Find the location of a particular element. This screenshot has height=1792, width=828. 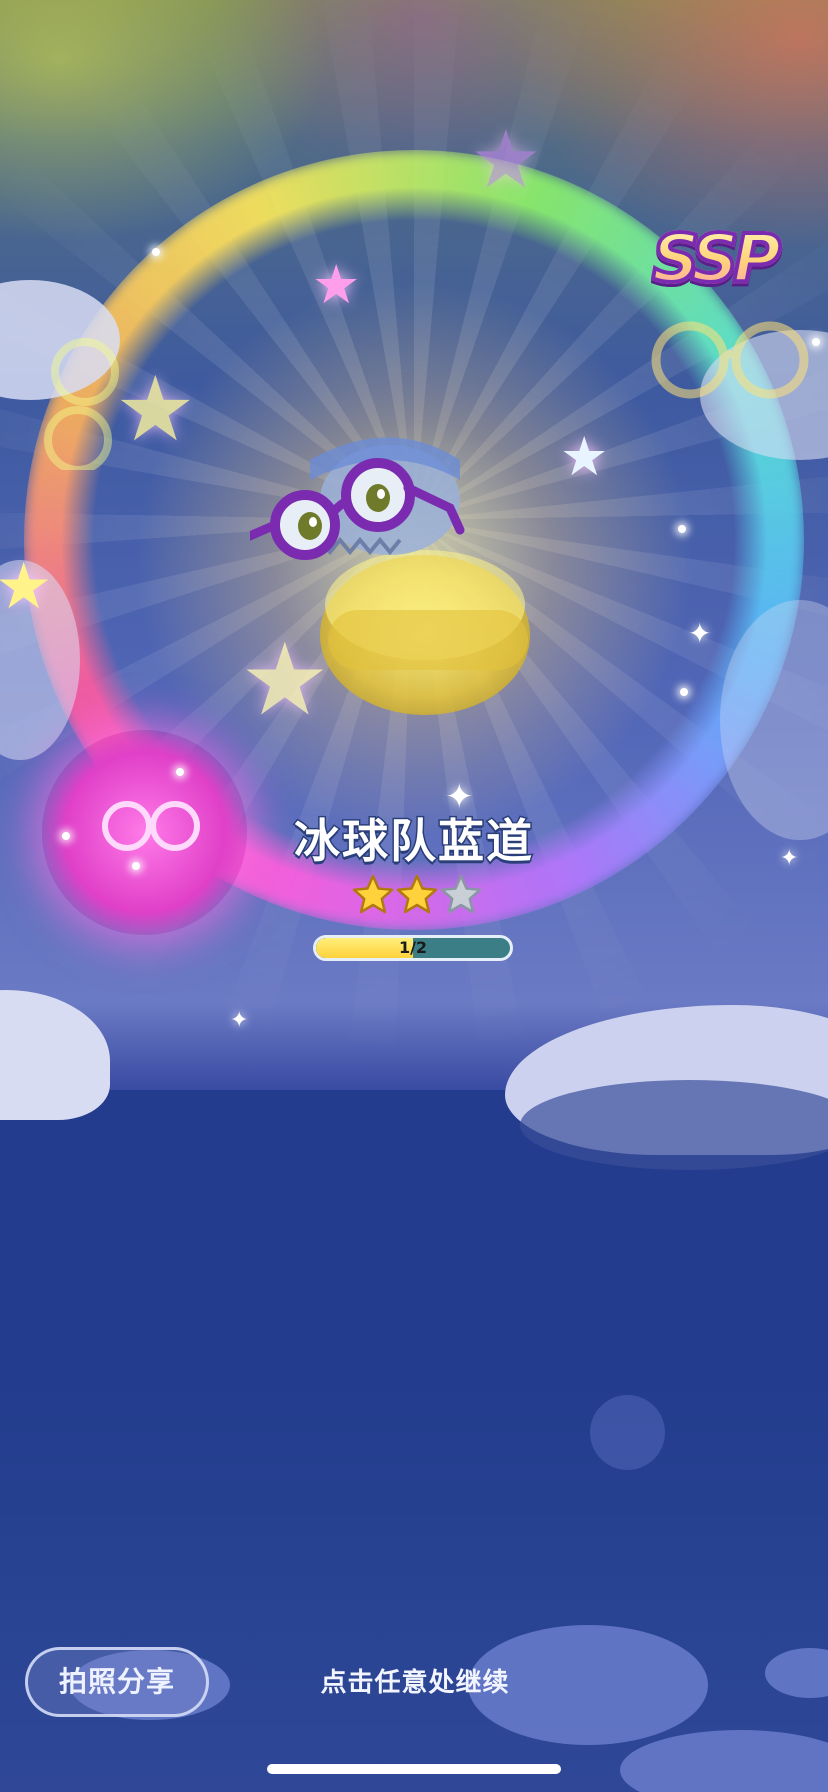

item-name: 冰球队蓝道 is located at coordinates (413, 841).